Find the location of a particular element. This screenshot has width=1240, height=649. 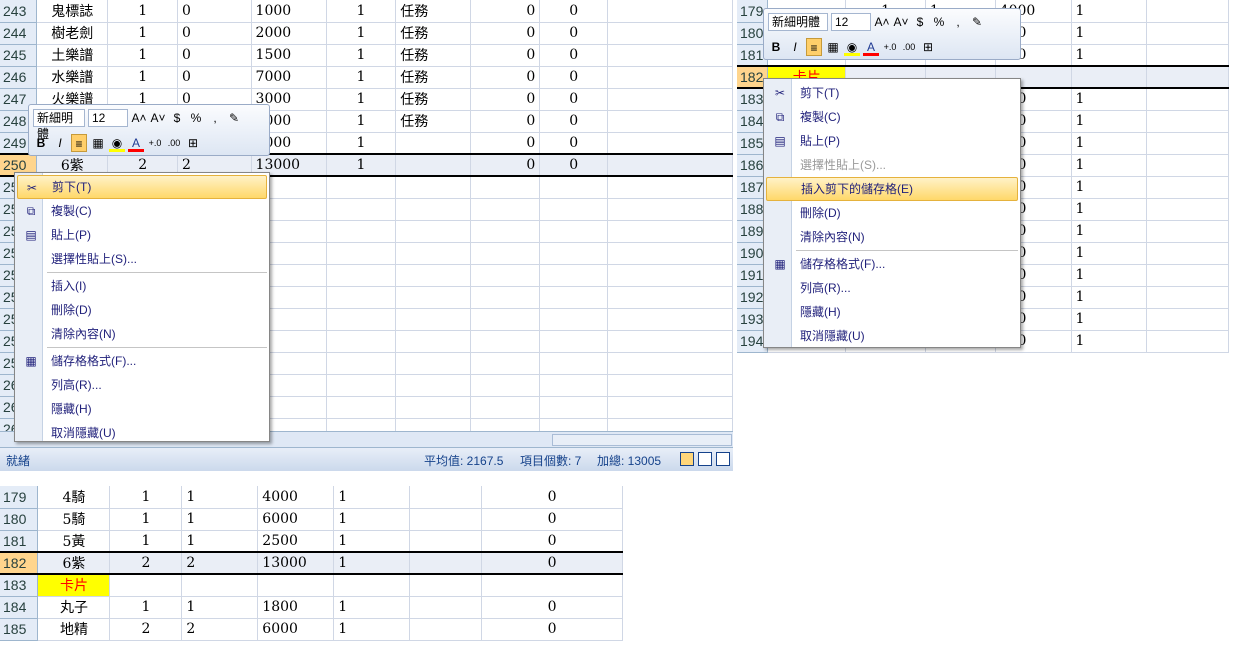

cell: 卡片 is located at coordinates (74, 585).